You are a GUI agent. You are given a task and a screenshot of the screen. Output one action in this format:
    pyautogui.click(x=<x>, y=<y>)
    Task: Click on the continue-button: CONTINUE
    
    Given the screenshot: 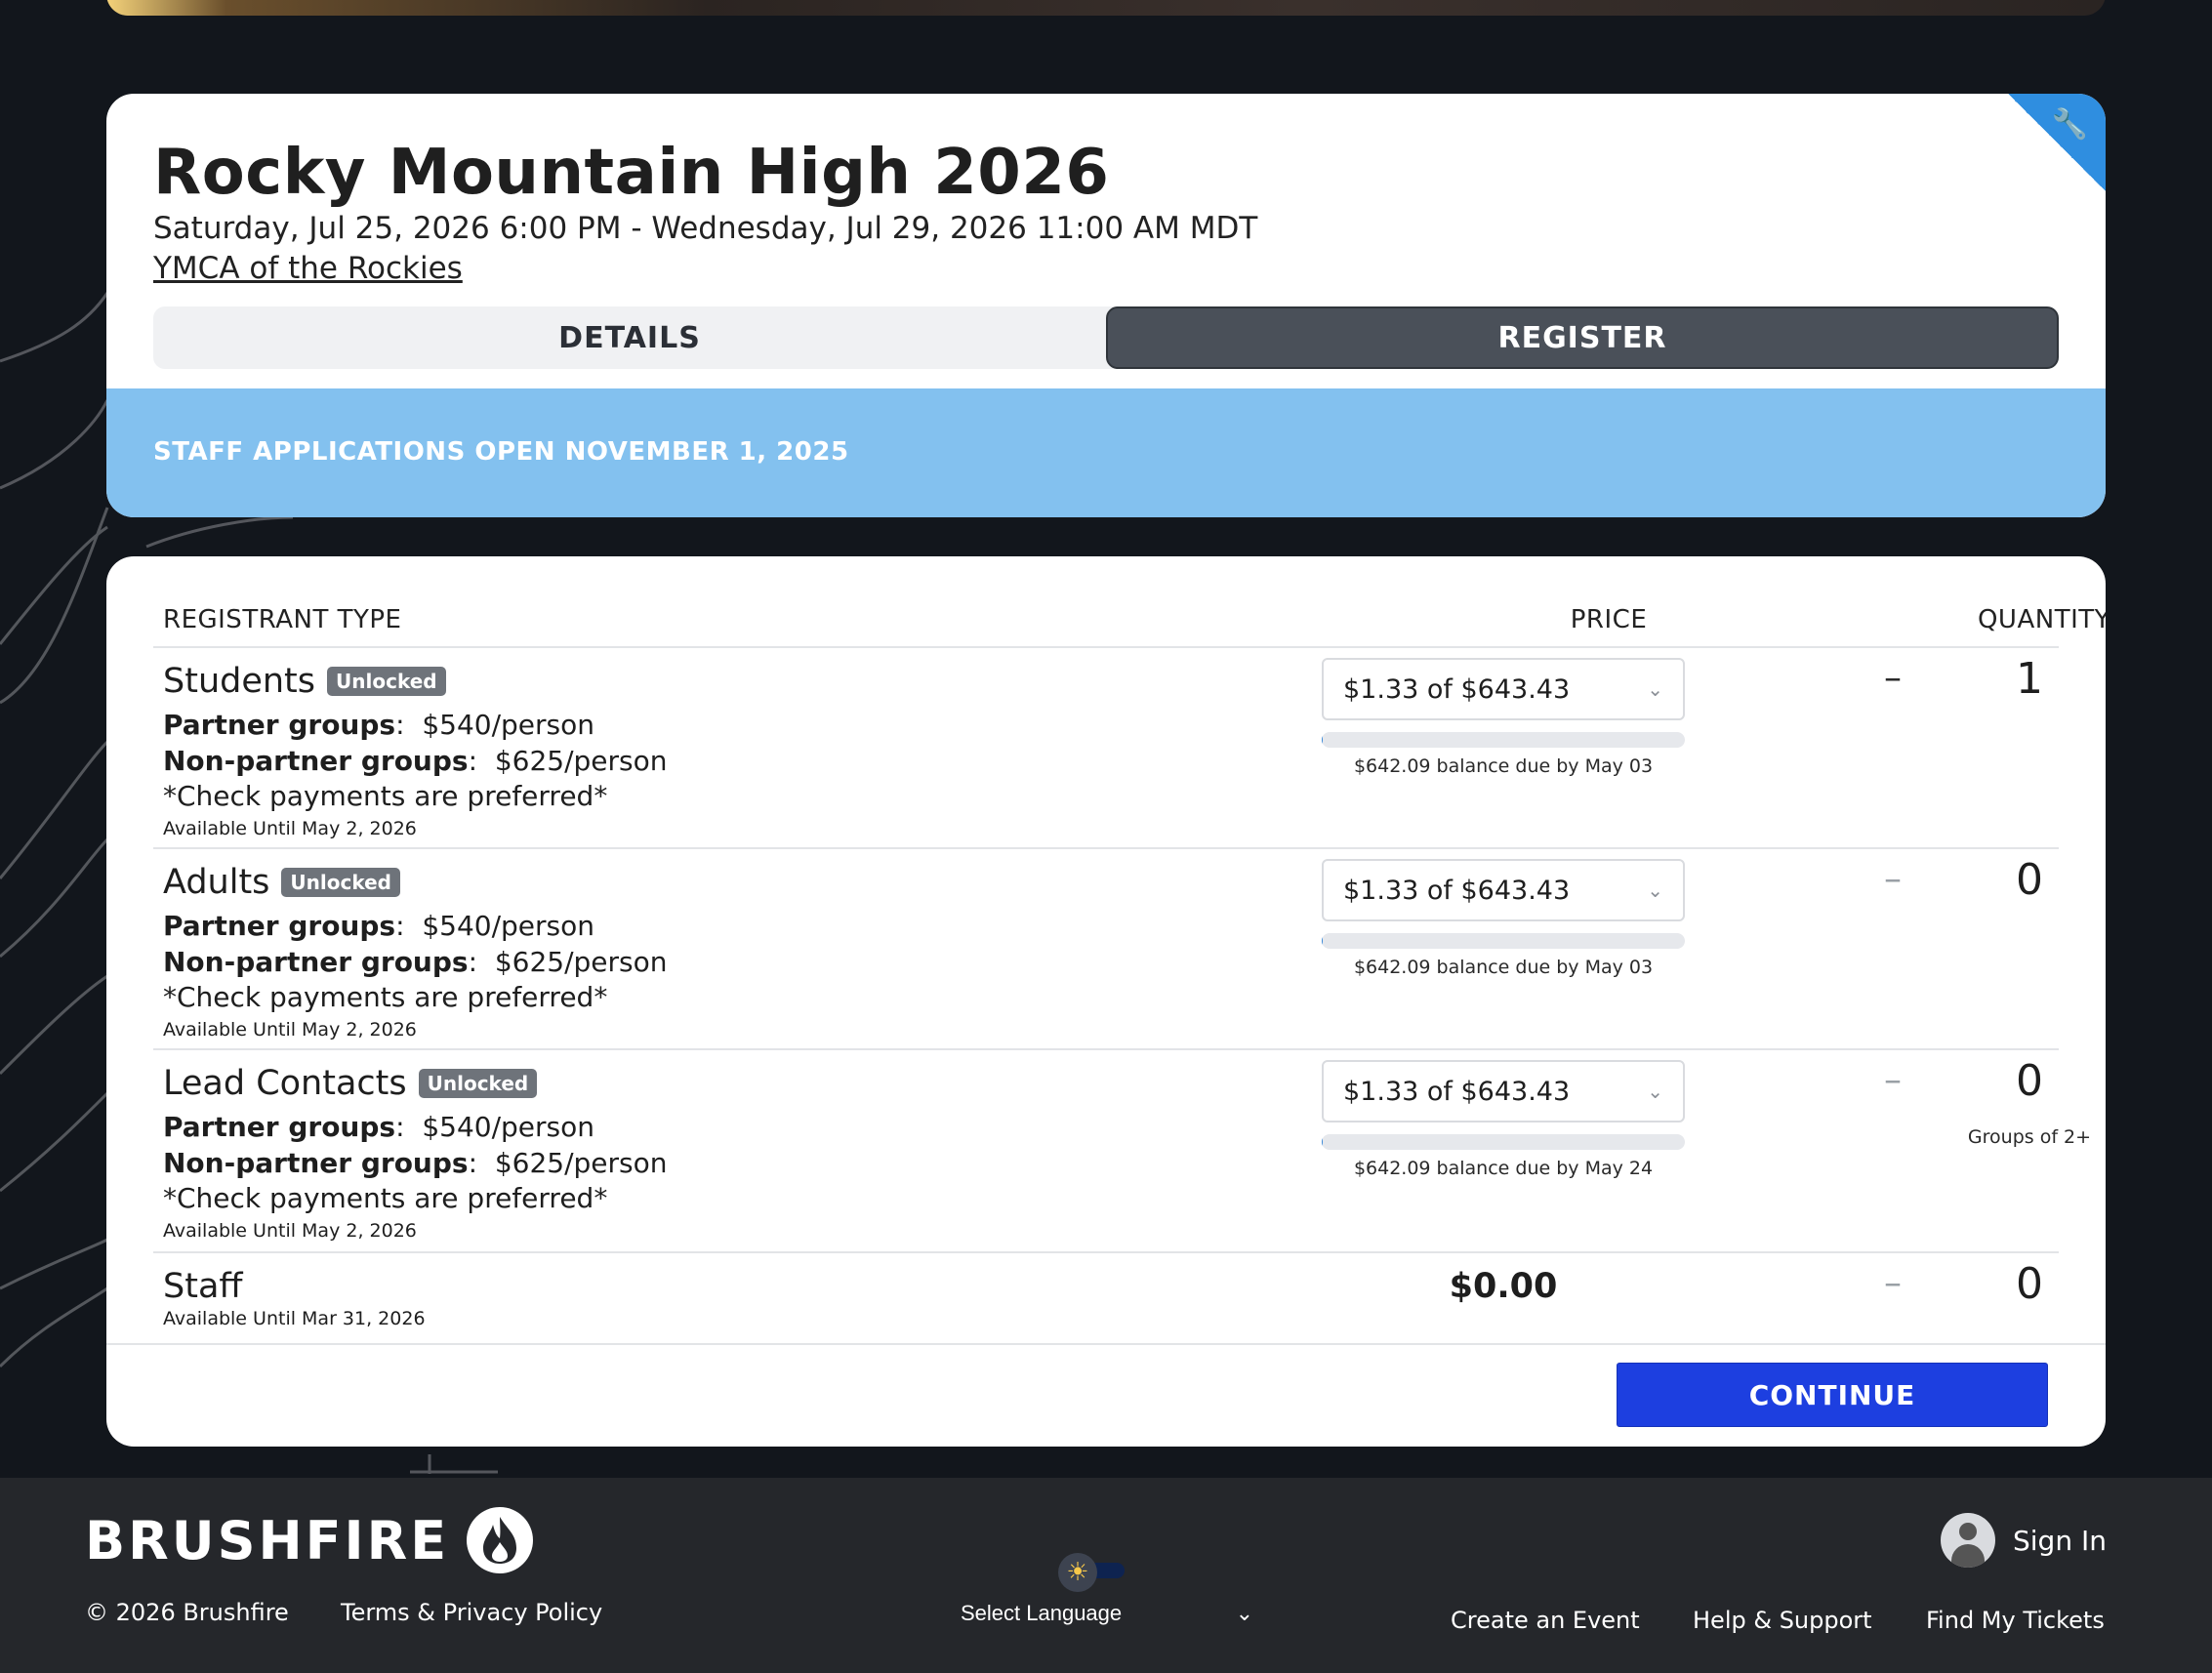 What is the action you would take?
    pyautogui.click(x=1832, y=1395)
    